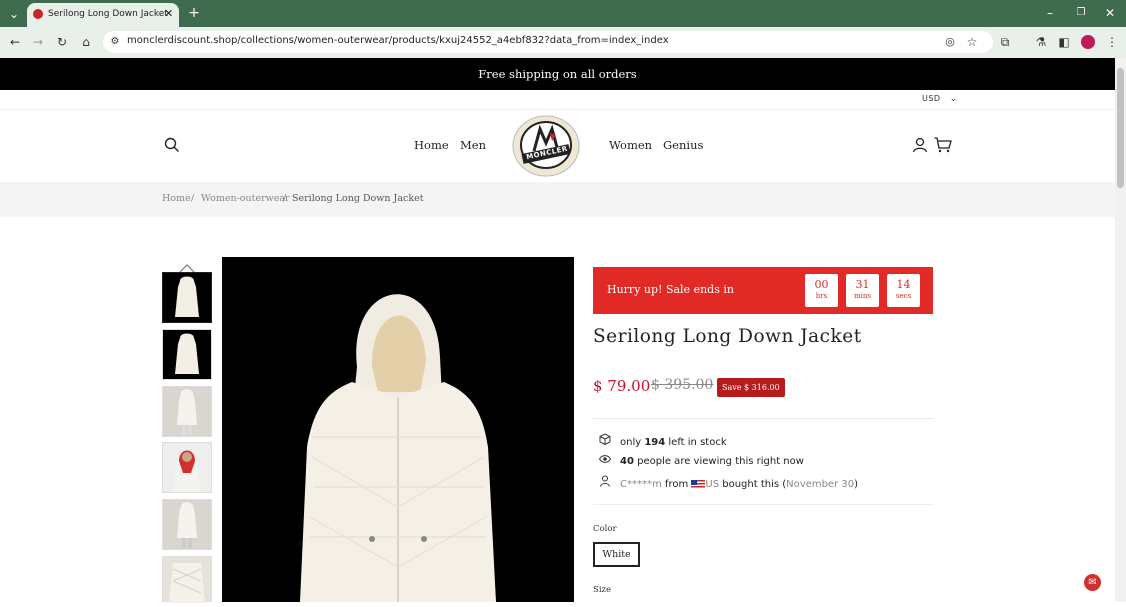 This screenshot has width=1126, height=607. Describe the element at coordinates (1081, 13) in the screenshot. I see `restore-icon: ❐` at that location.